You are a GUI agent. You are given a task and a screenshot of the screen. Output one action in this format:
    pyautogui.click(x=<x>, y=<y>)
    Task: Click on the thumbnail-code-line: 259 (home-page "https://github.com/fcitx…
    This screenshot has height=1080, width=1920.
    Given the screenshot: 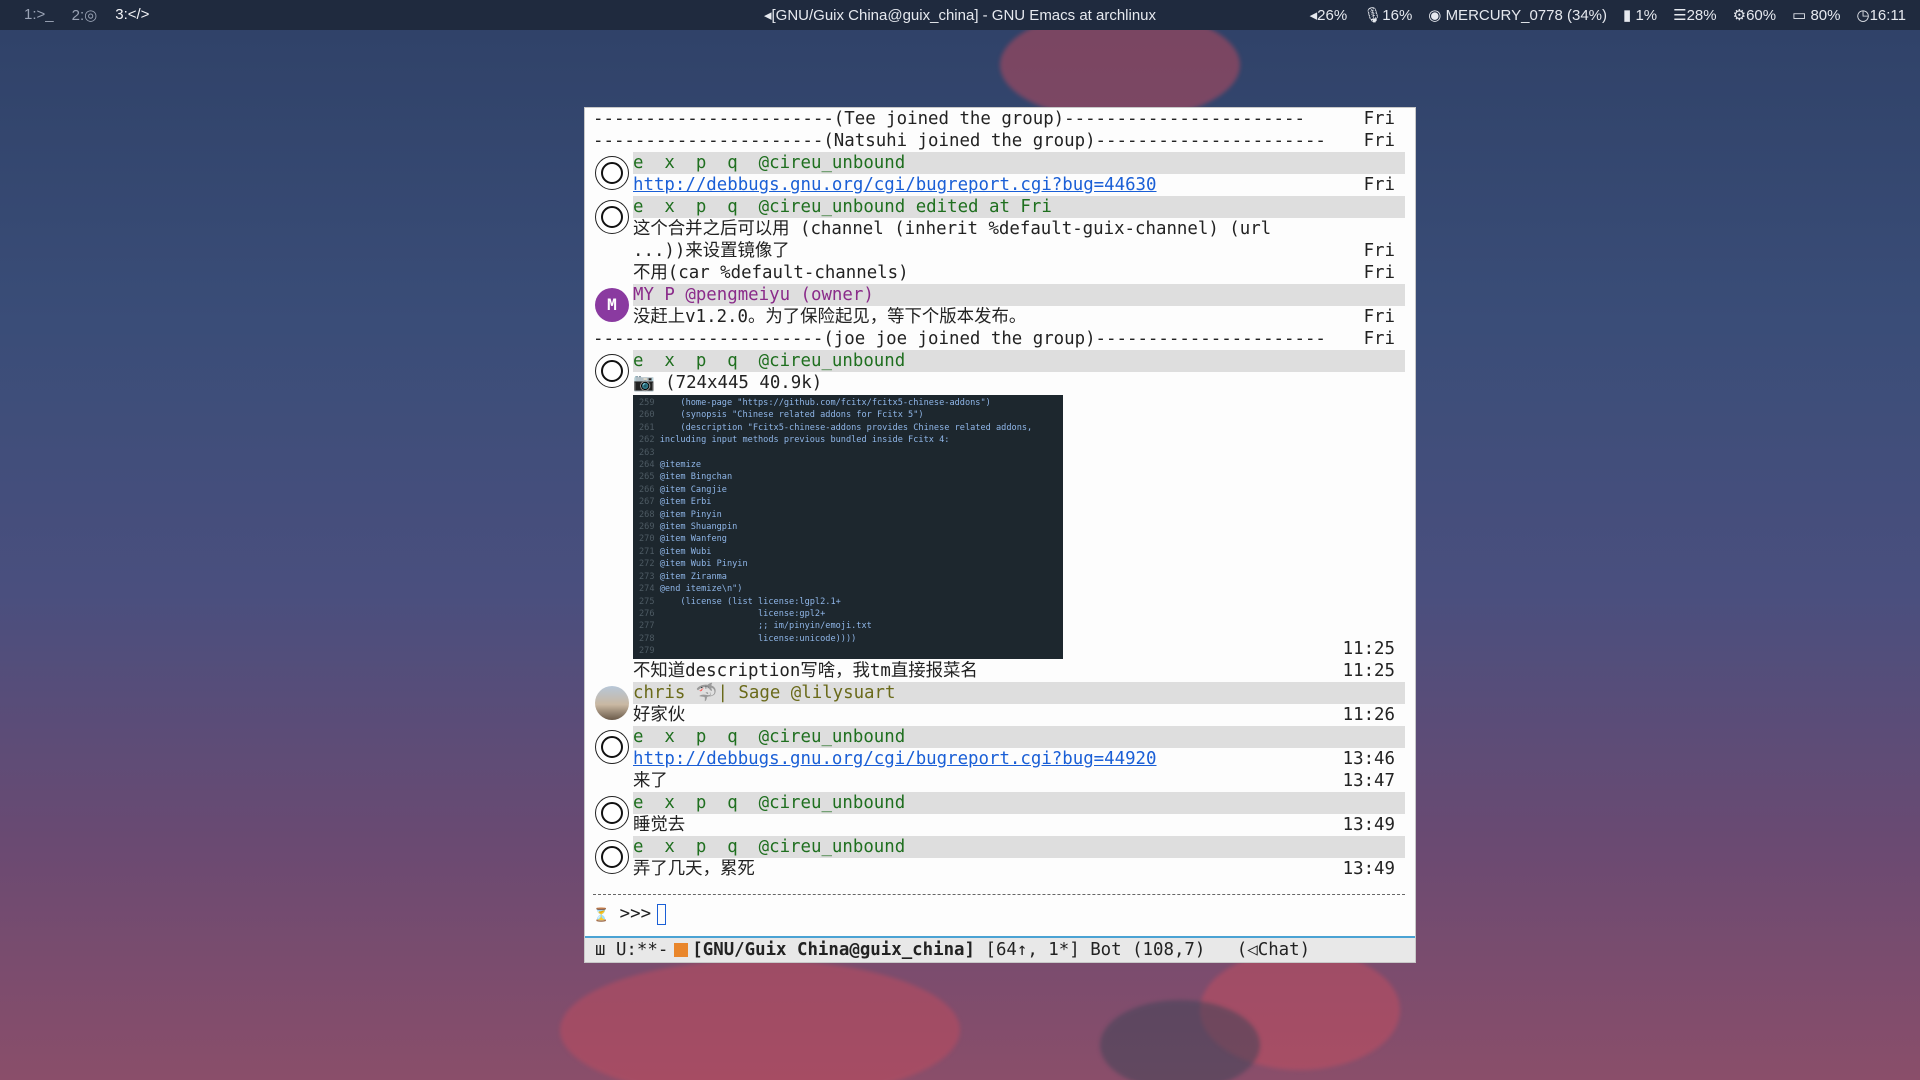 What is the action you would take?
    pyautogui.click(x=848, y=403)
    